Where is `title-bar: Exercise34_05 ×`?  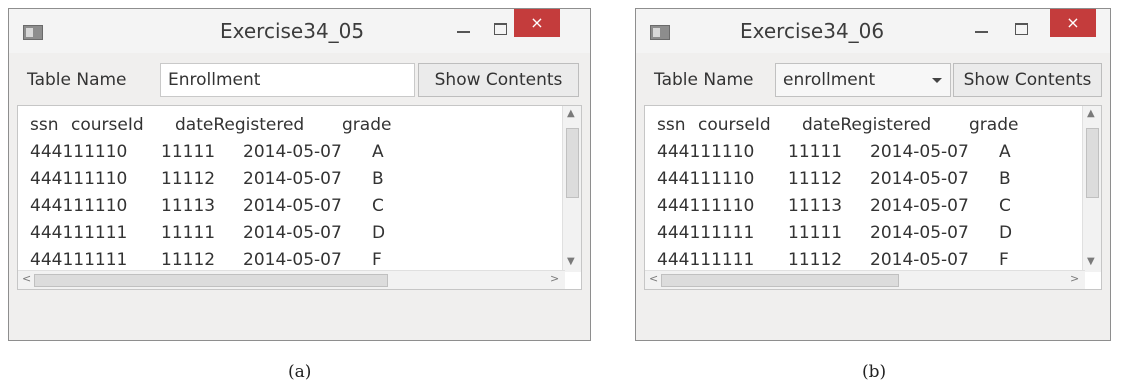
title-bar: Exercise34_05 × is located at coordinates (299, 31).